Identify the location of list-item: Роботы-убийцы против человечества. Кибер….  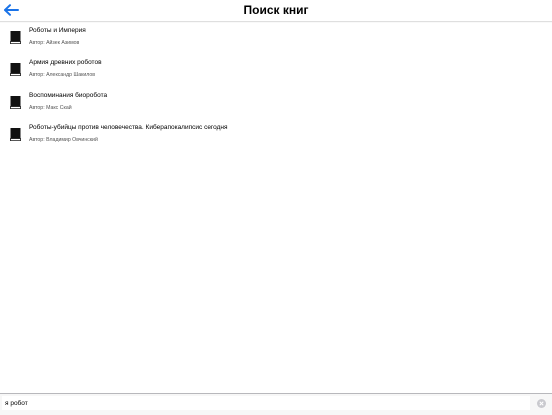
(276, 135).